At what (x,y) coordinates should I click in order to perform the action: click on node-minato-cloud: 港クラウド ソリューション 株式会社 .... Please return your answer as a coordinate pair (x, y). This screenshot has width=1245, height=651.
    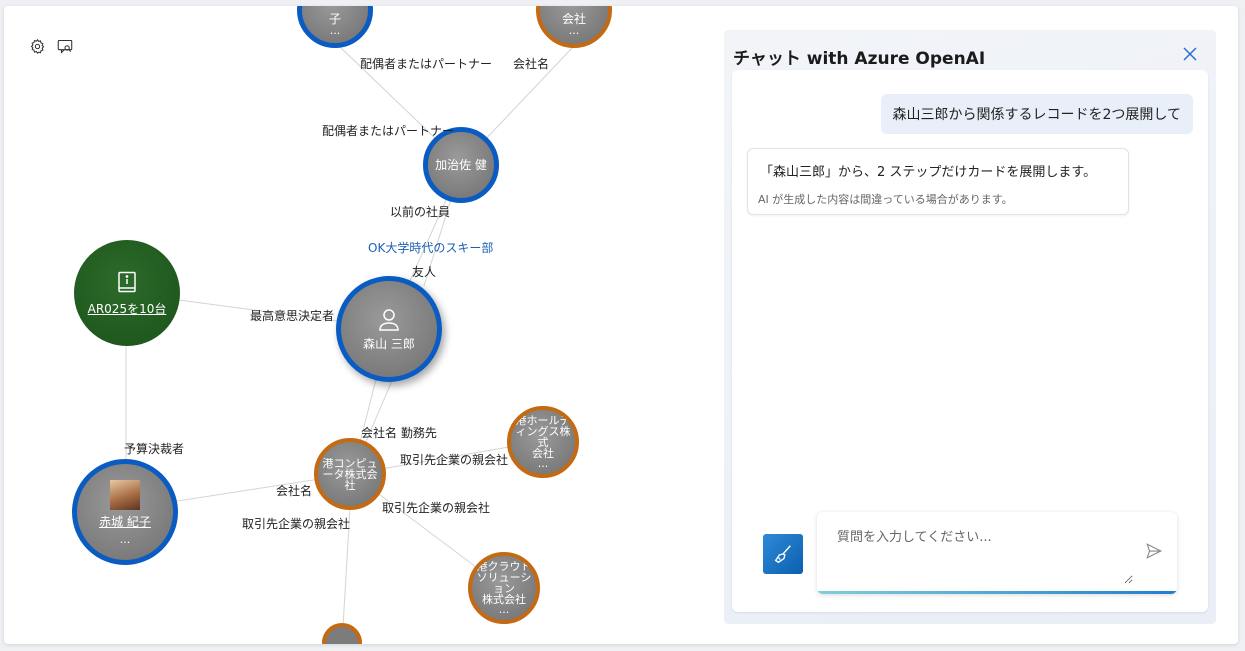
    Looking at the image, I should click on (504, 588).